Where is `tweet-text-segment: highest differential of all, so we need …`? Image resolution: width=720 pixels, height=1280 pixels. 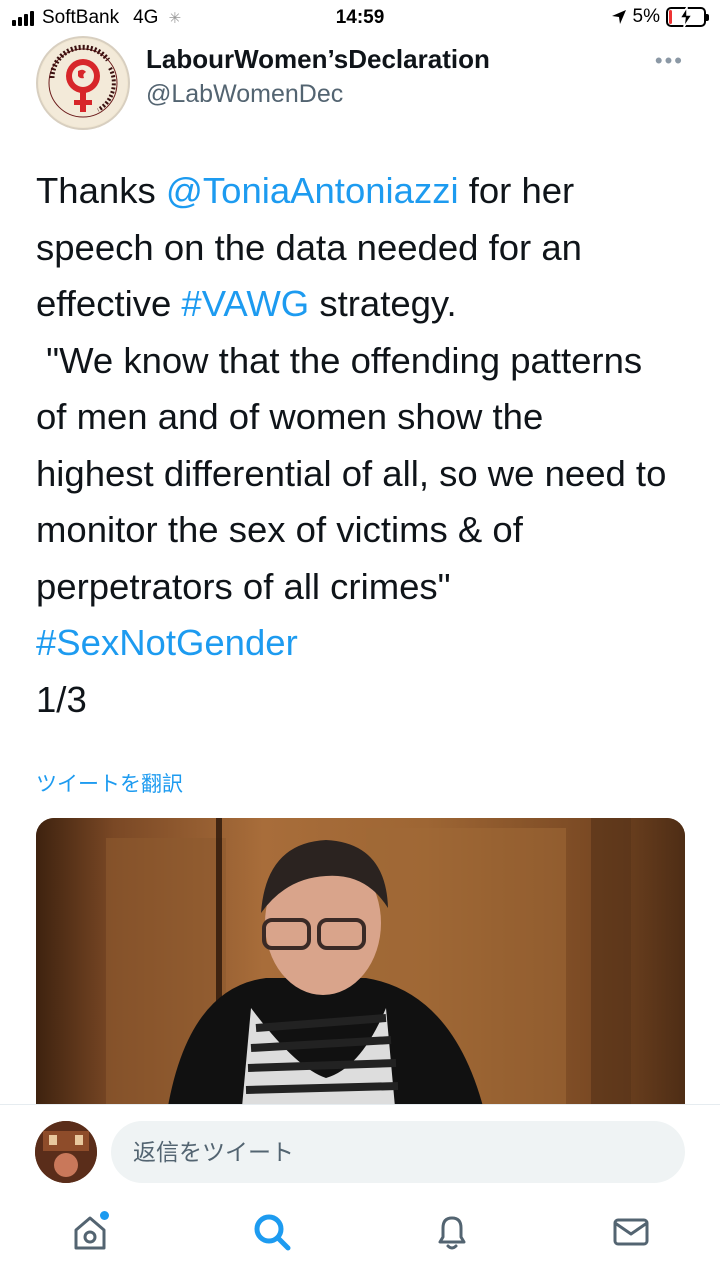
tweet-text-segment: highest differential of all, so we need … is located at coordinates (351, 473).